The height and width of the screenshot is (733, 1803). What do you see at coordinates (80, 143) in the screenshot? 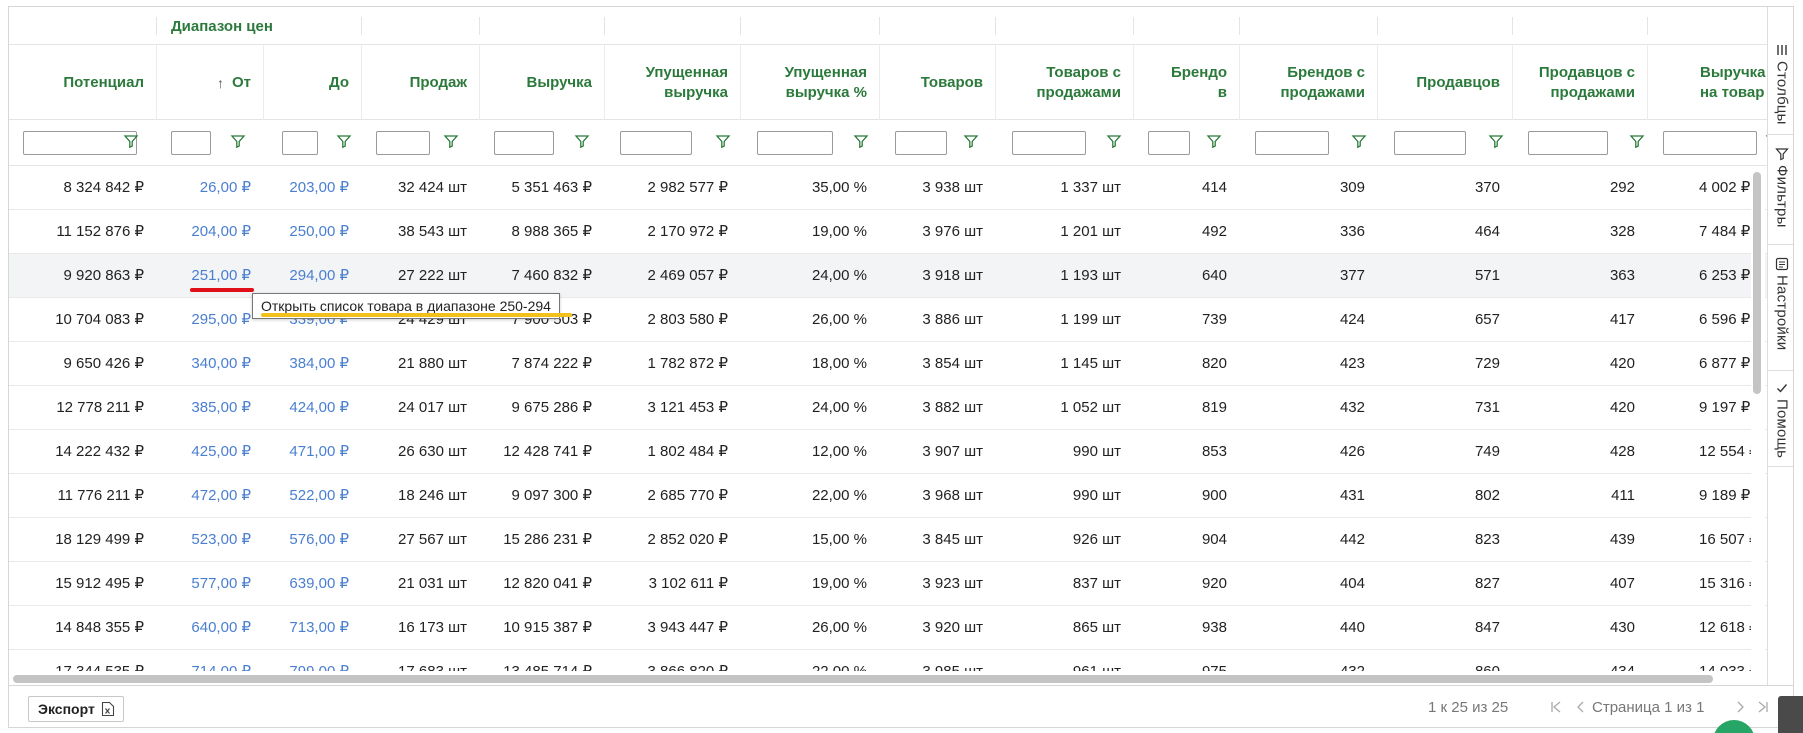
I see `filter-input-potential` at bounding box center [80, 143].